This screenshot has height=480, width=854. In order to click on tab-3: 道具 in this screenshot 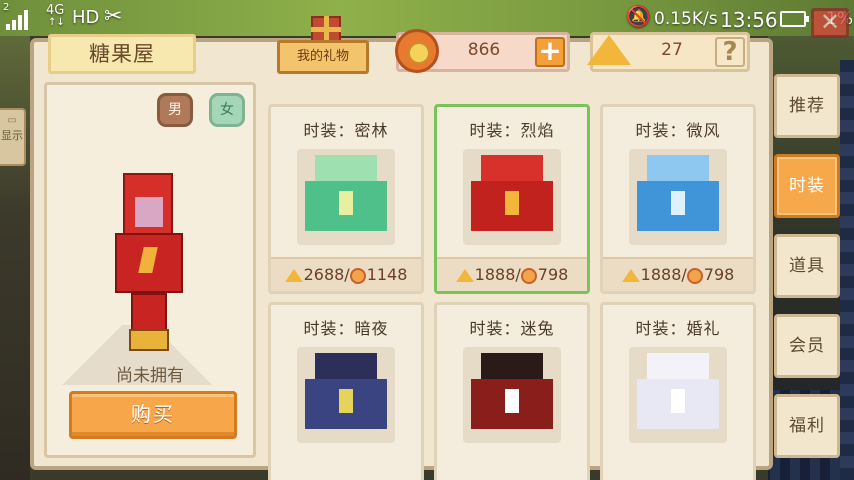, I will do `click(807, 266)`.